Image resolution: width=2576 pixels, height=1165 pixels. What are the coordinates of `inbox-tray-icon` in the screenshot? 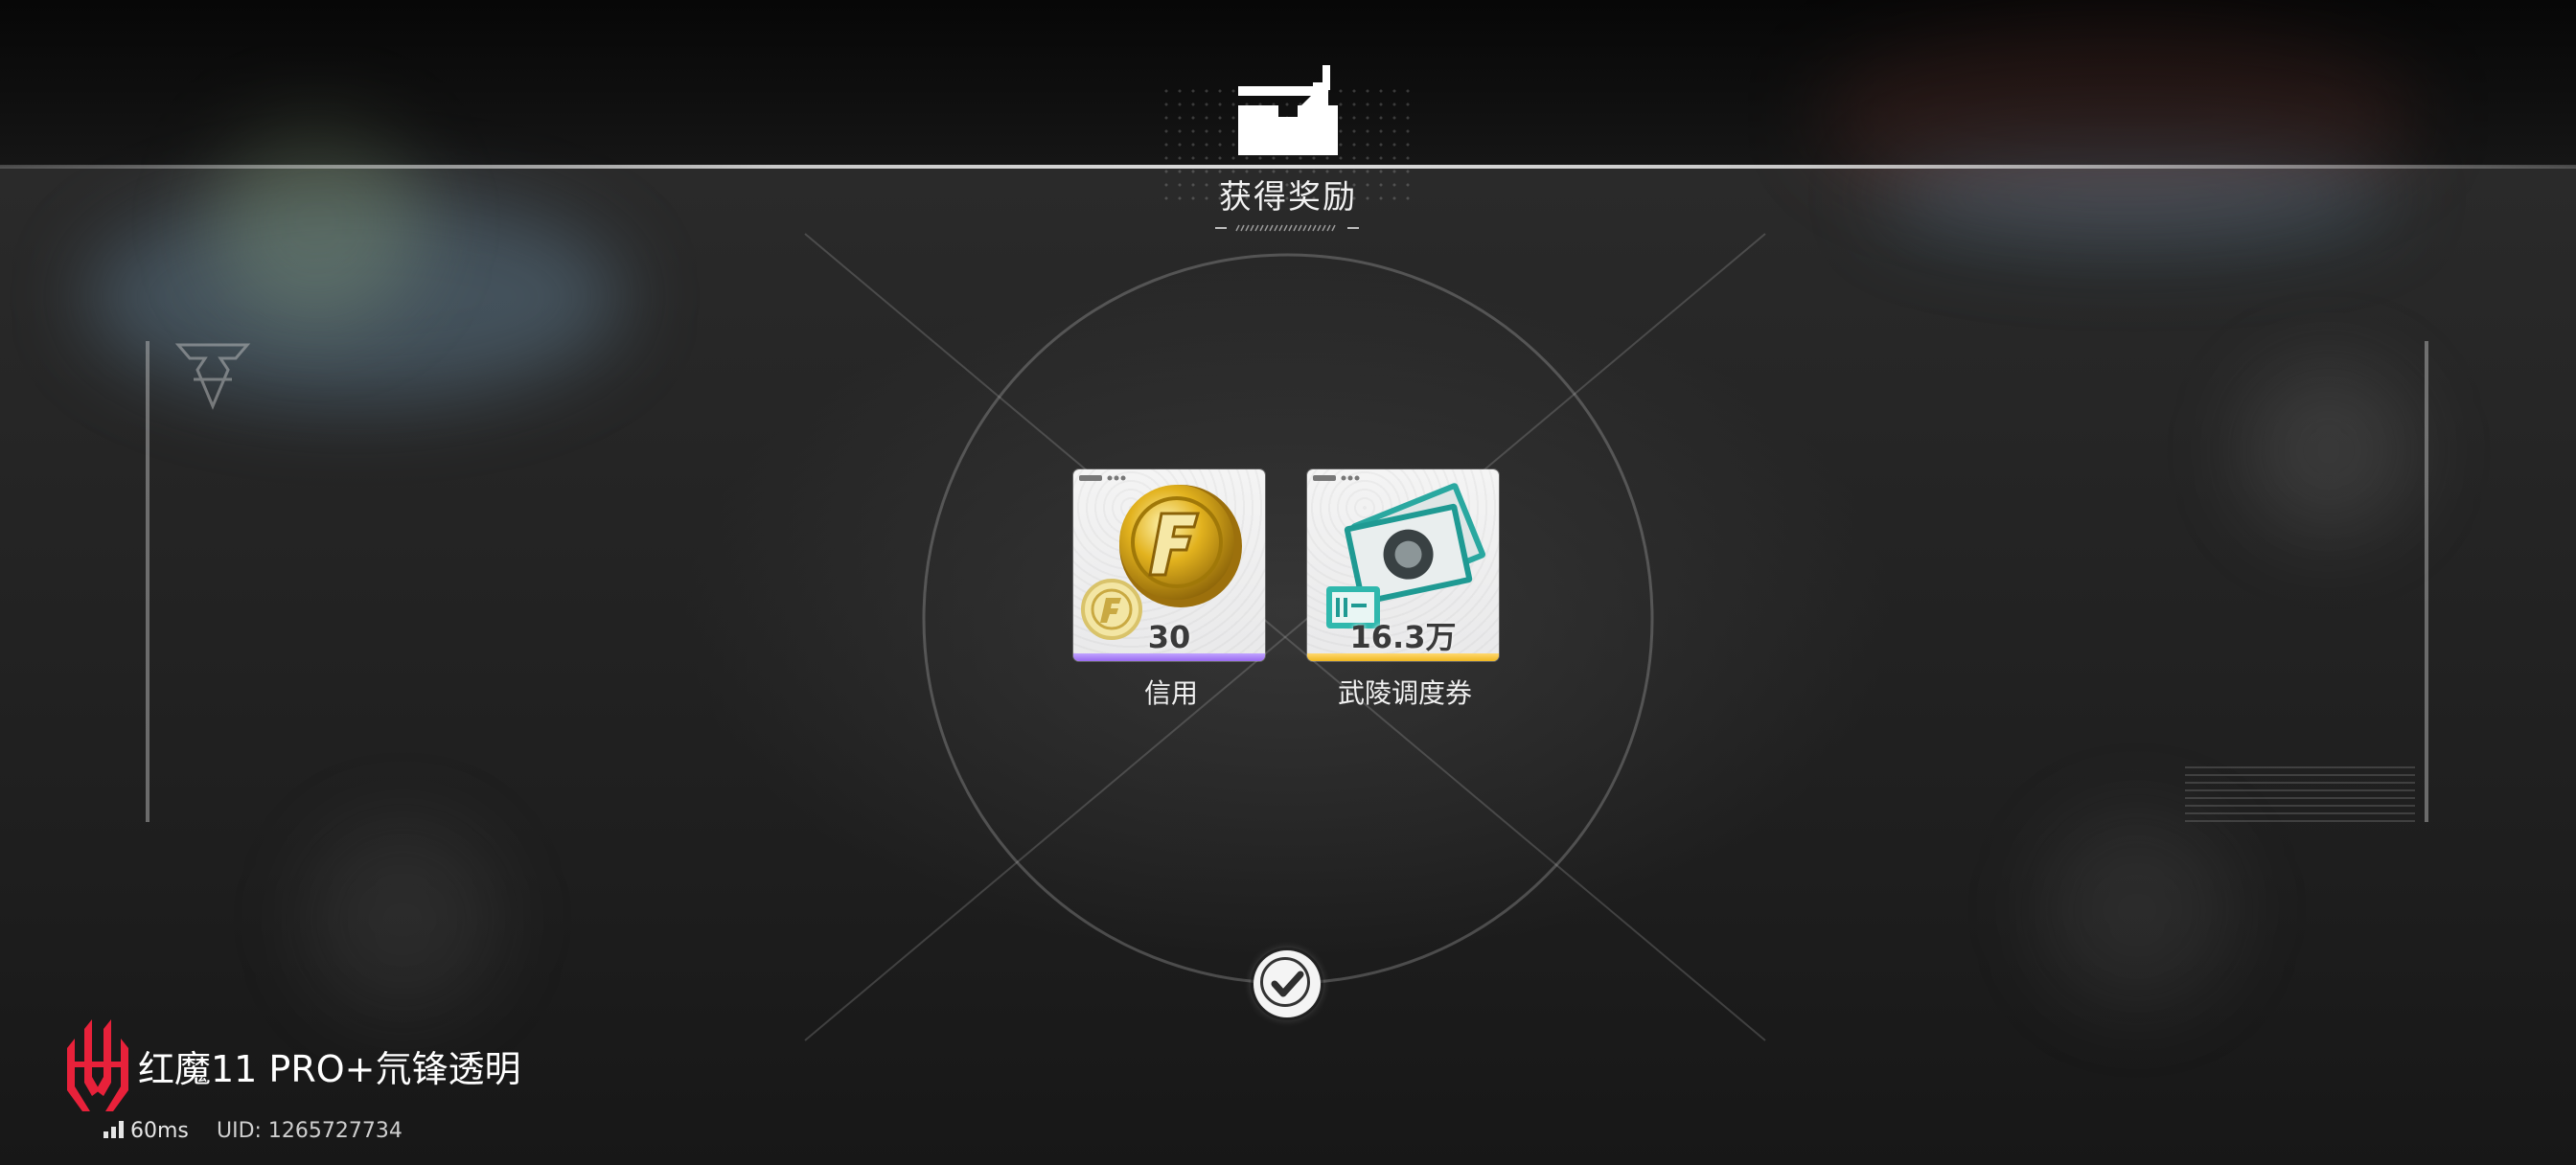 It's located at (1288, 110).